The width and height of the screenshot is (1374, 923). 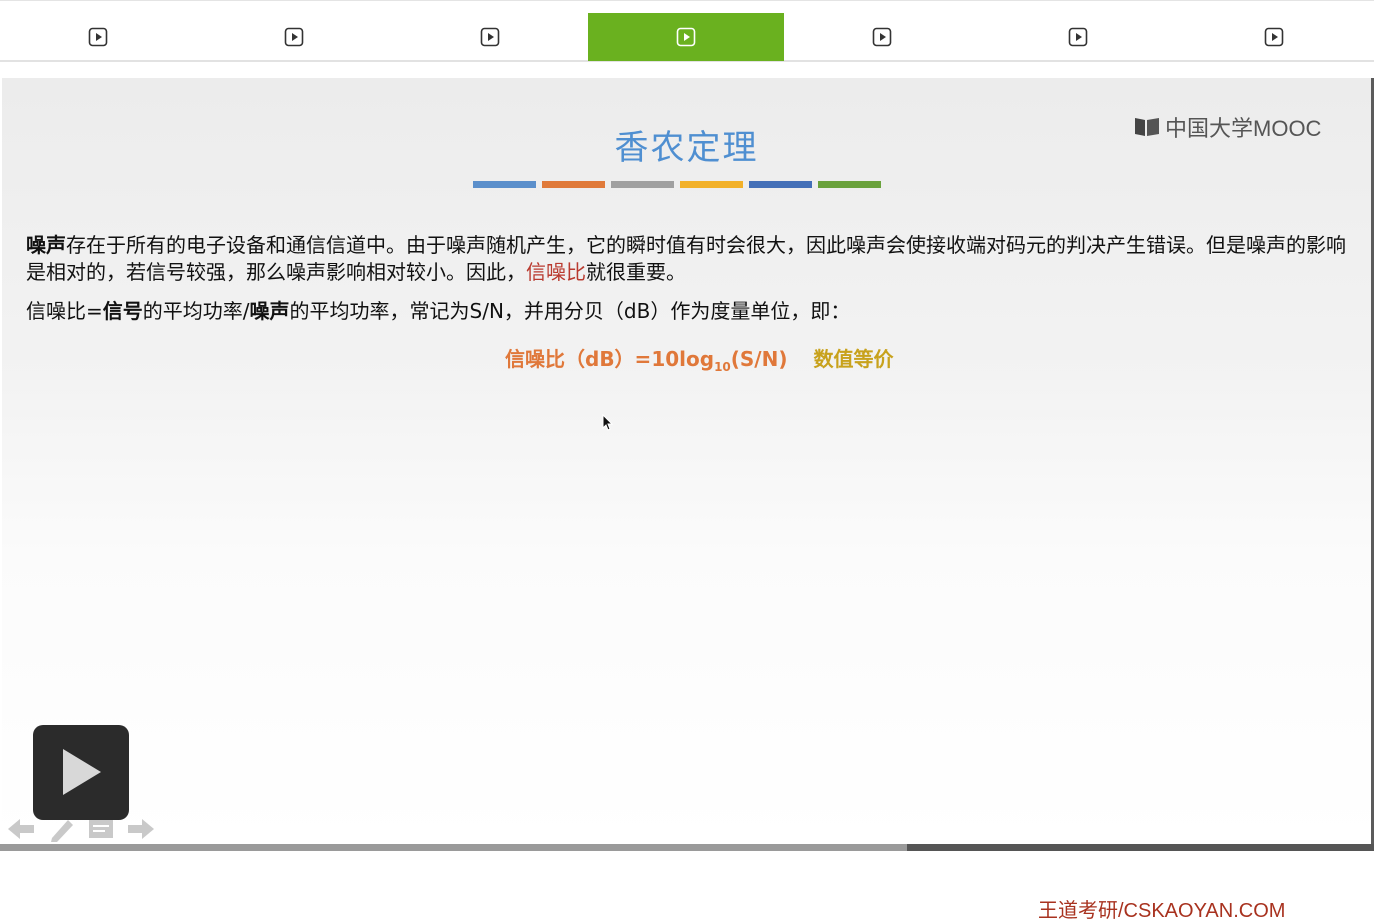 What do you see at coordinates (1162, 911) in the screenshot?
I see `slide-footer: 王道考研/CSKAOYAN.COM` at bounding box center [1162, 911].